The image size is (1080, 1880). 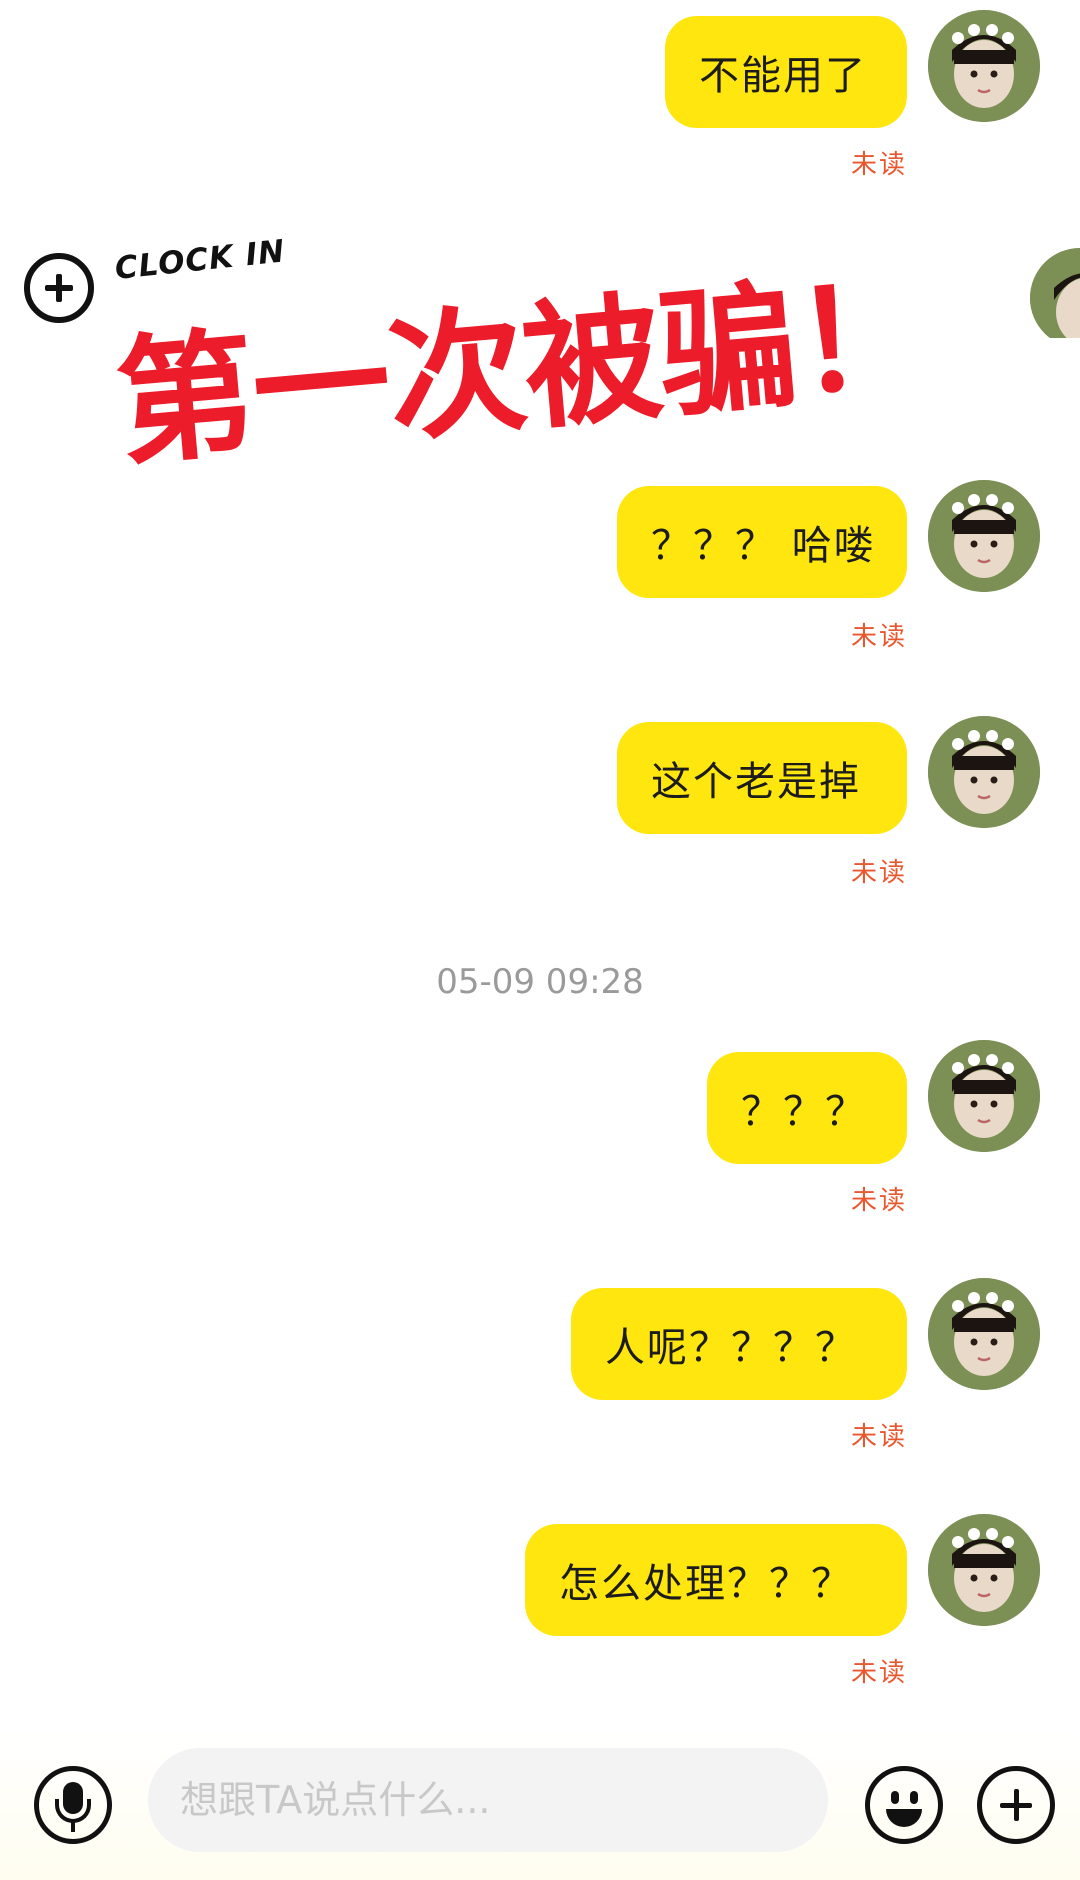 What do you see at coordinates (756, 782) in the screenshot?
I see `message-text: 这个老是掉` at bounding box center [756, 782].